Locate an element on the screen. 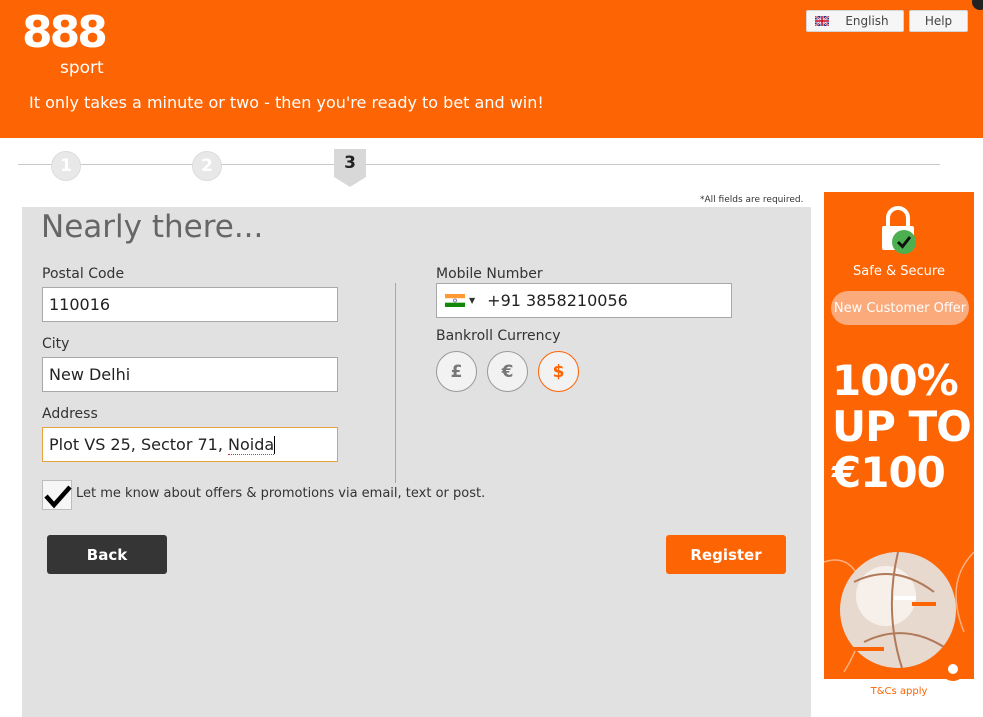  stepper-line is located at coordinates (479, 164).